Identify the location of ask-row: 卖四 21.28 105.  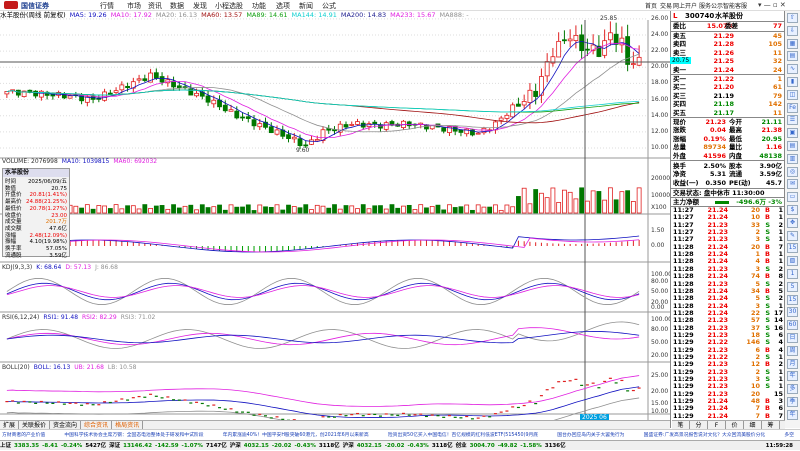
(728, 44).